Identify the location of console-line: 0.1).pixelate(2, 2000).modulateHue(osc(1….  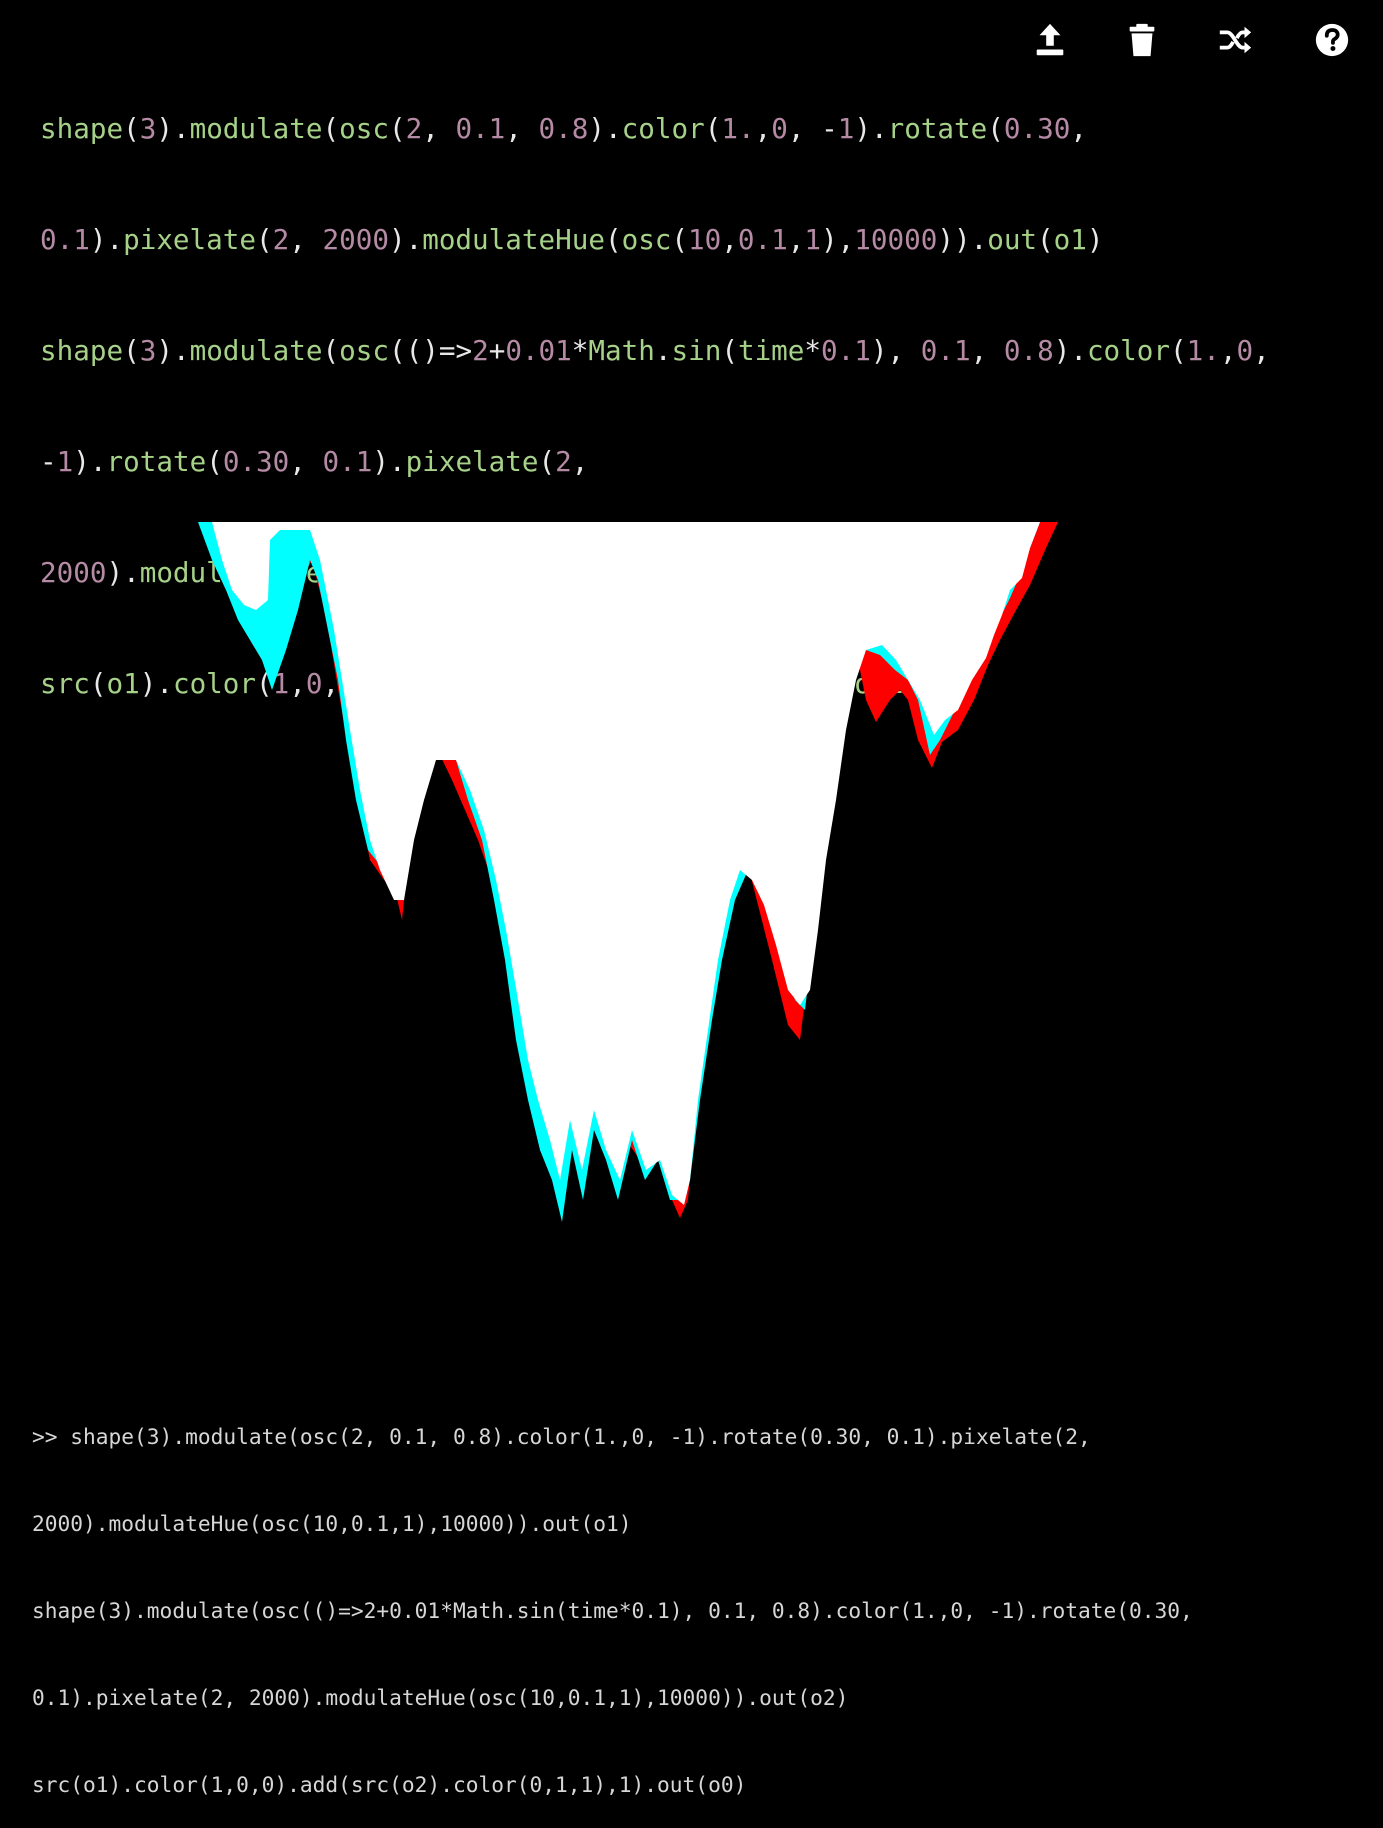
(440, 1697).